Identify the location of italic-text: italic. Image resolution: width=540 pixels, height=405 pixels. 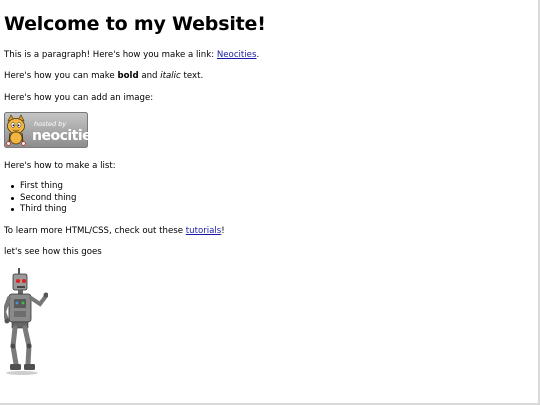
(170, 76).